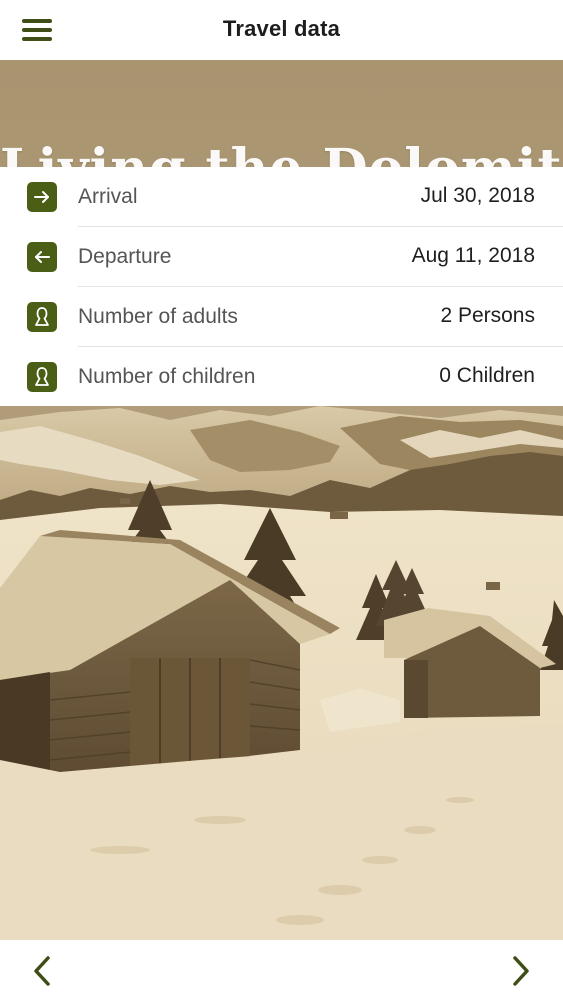 Image resolution: width=563 pixels, height=1000 pixels. I want to click on arrival-row: Arrival Jul 30, 2018, so click(281, 197).